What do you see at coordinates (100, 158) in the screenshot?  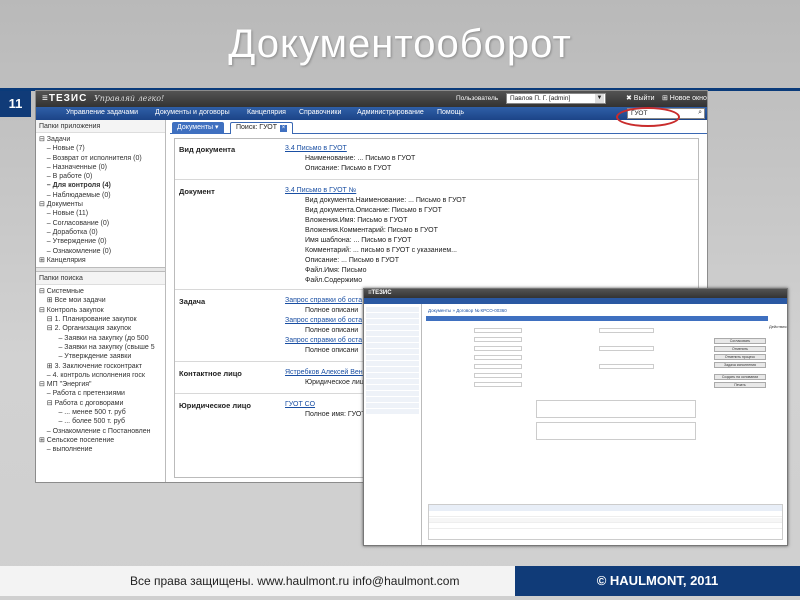 I see `tree-item: – Возврат от исполнителя (0)` at bounding box center [100, 158].